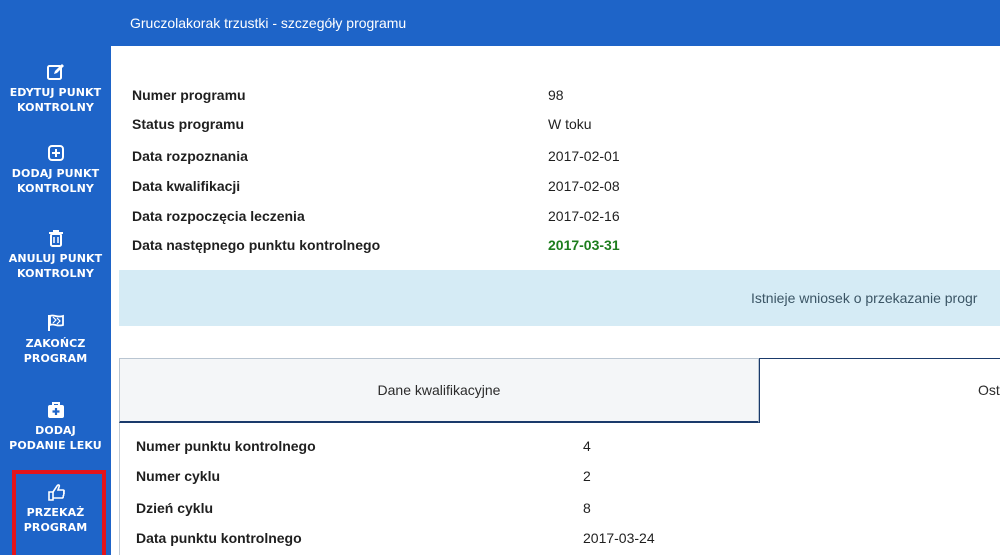  What do you see at coordinates (989, 390) in the screenshot?
I see `tab-latest-label: Ost` at bounding box center [989, 390].